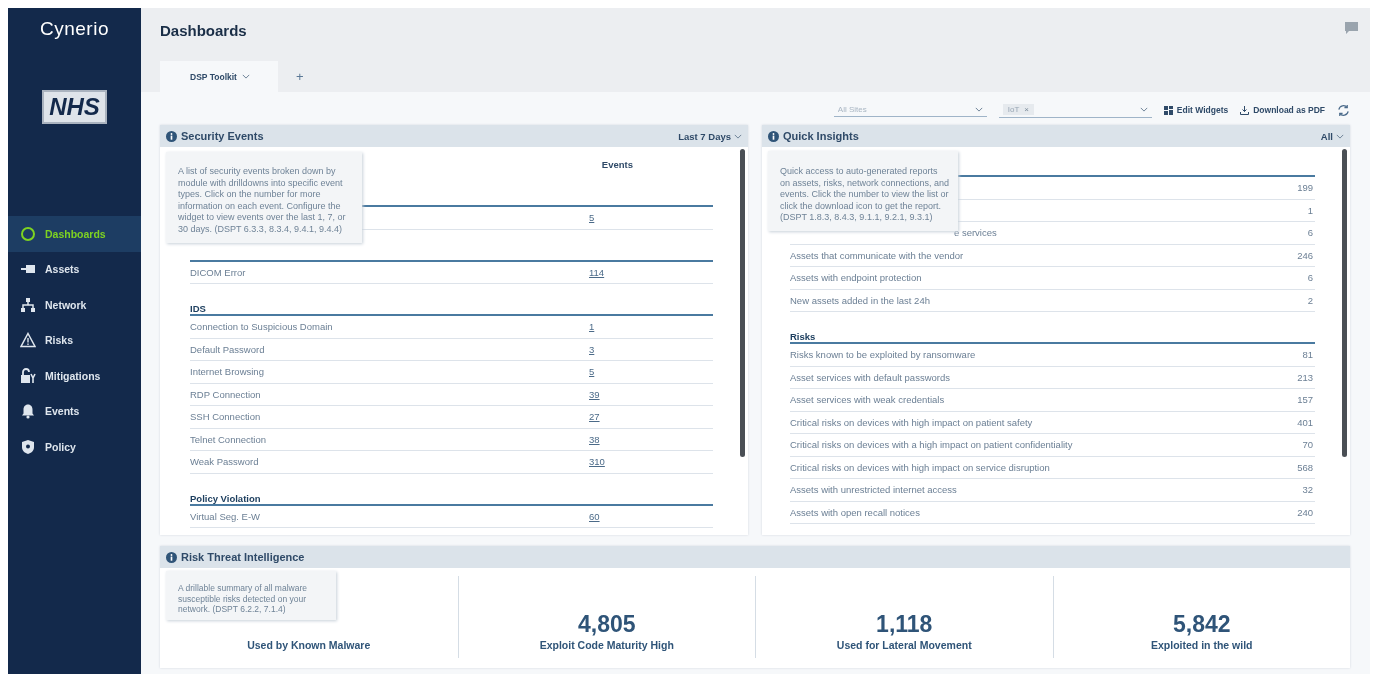 This screenshot has width=1393, height=698. Describe the element at coordinates (606, 624) in the screenshot. I see `stat-value: 4,805` at that location.